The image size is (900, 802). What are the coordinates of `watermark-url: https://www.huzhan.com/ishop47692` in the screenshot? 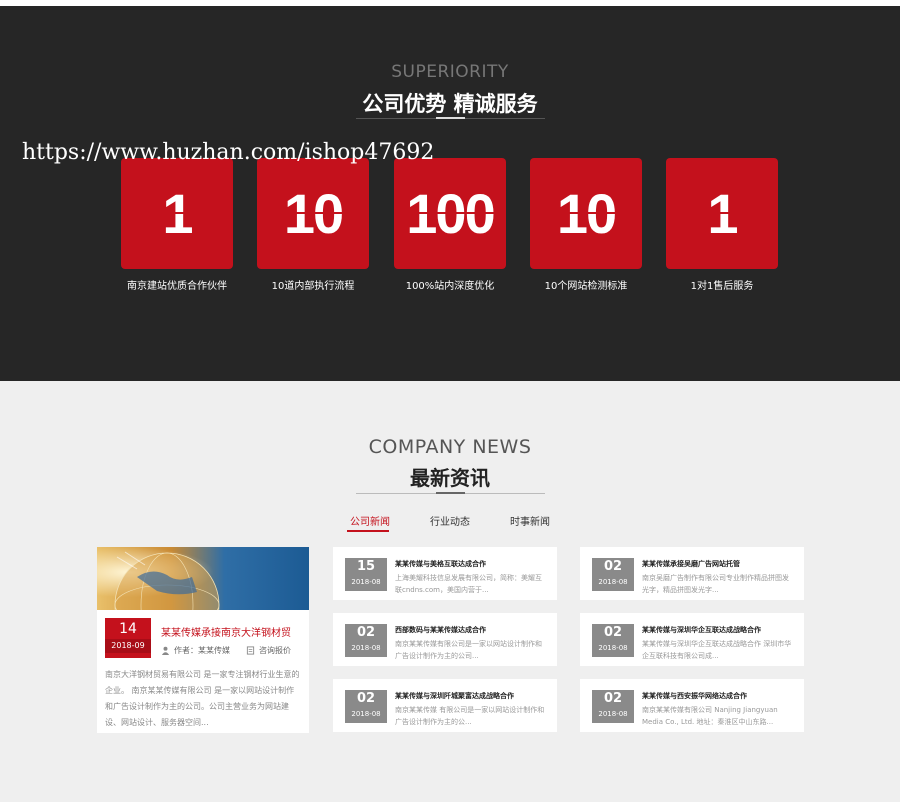 It's located at (228, 152).